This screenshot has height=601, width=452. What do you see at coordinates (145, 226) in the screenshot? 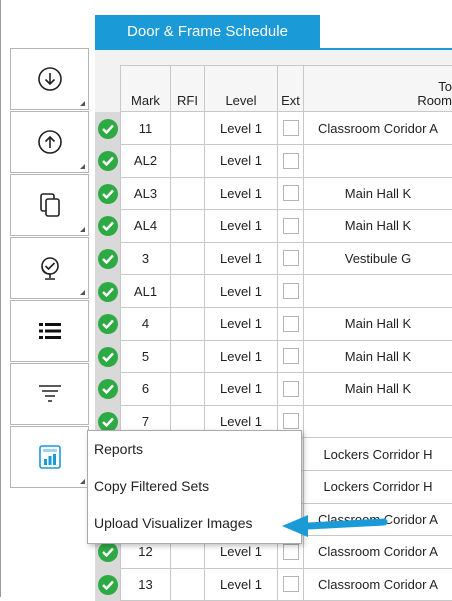
I see `cell-mark: AL4` at bounding box center [145, 226].